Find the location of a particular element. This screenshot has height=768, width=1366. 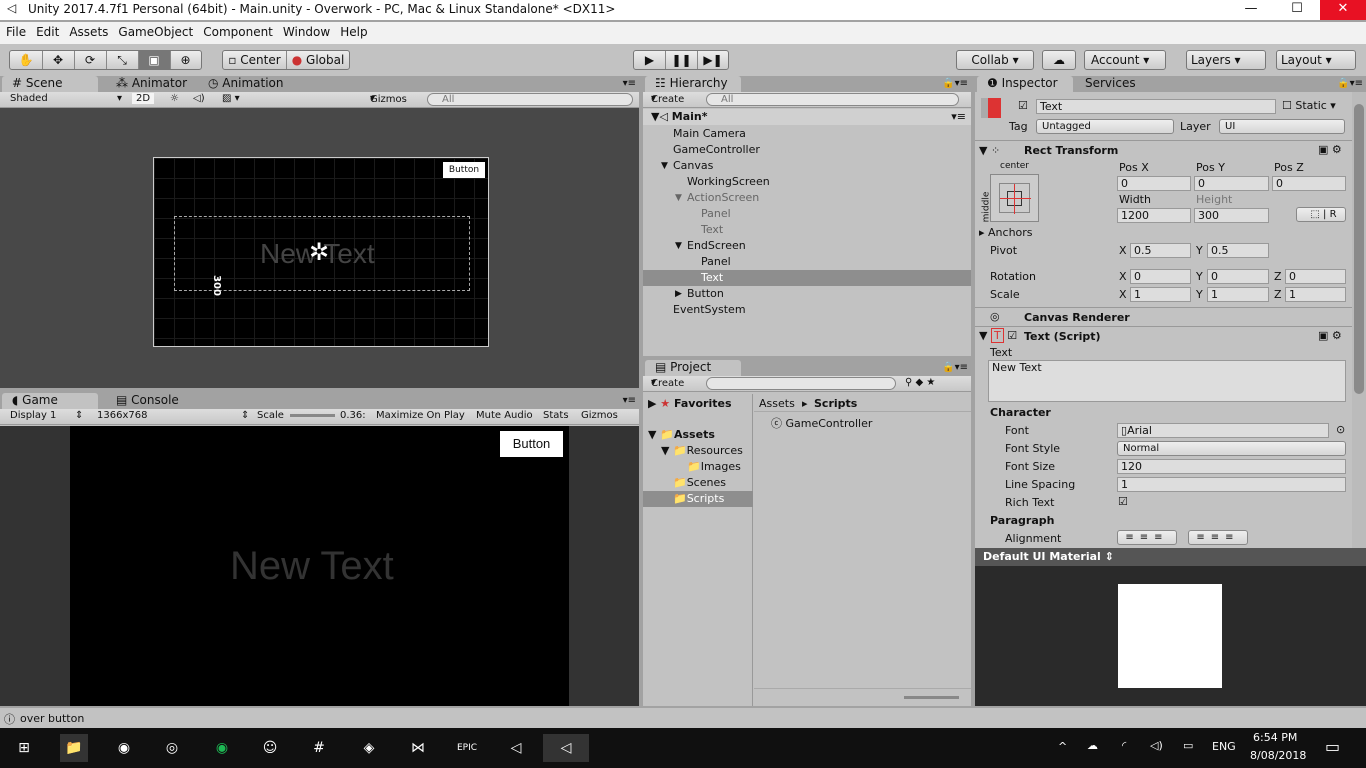

menu-assets: Assets is located at coordinates (88, 32).